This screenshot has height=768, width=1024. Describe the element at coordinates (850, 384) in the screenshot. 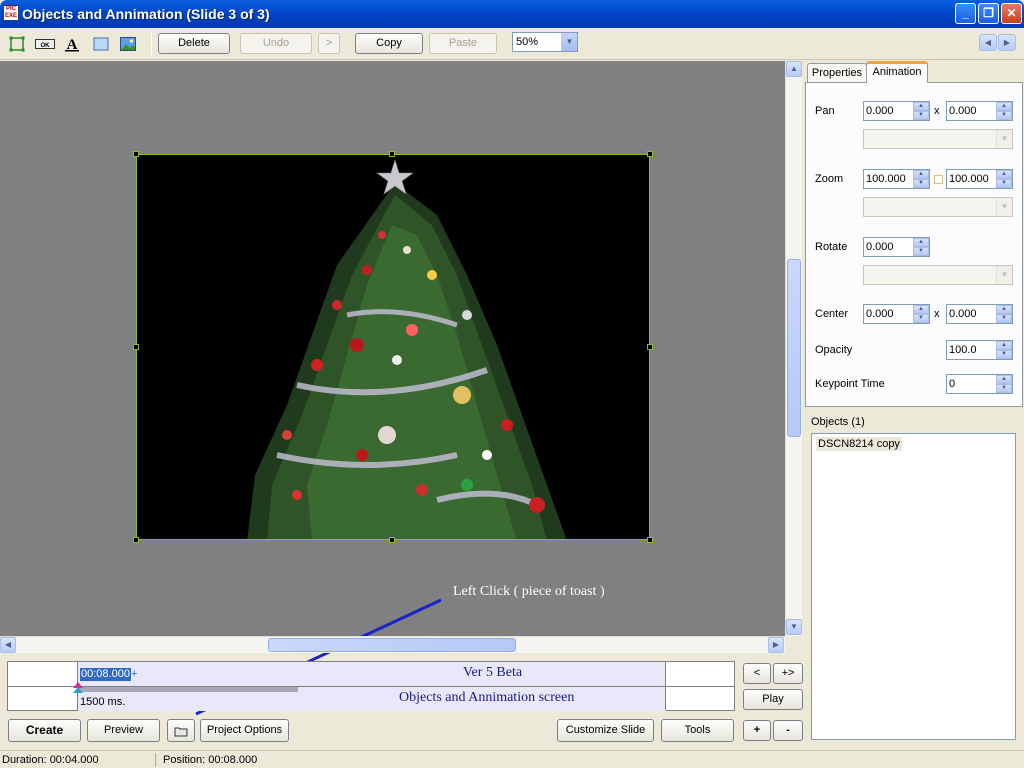

I see `keypoint-time-label: Keypoint Time` at that location.